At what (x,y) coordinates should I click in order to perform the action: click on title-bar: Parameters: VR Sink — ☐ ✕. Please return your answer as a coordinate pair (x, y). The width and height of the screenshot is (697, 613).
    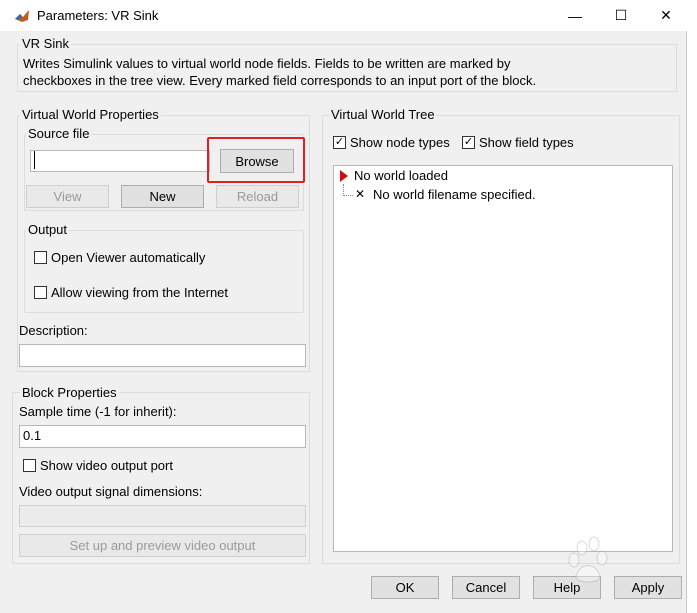
    Looking at the image, I should click on (343, 15).